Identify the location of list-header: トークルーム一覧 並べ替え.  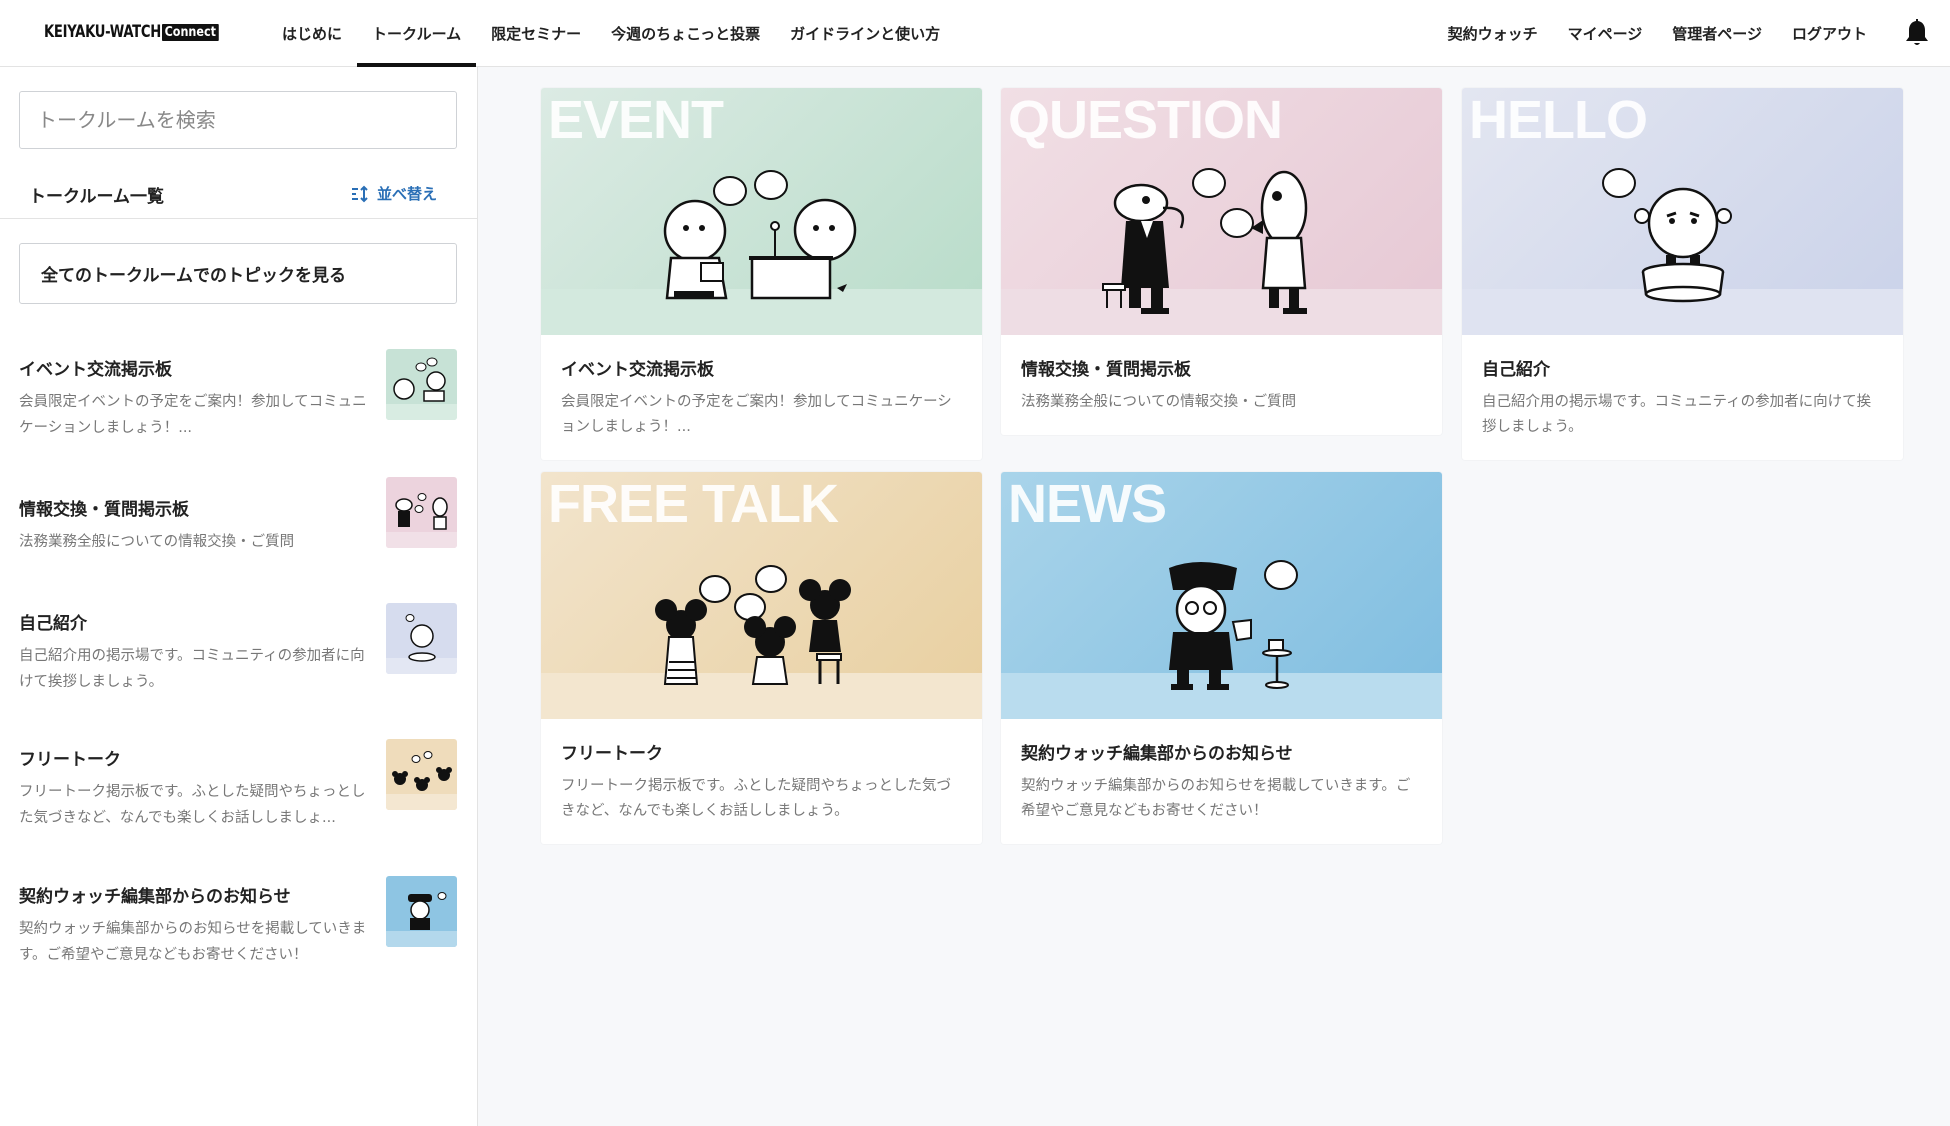
(238, 192).